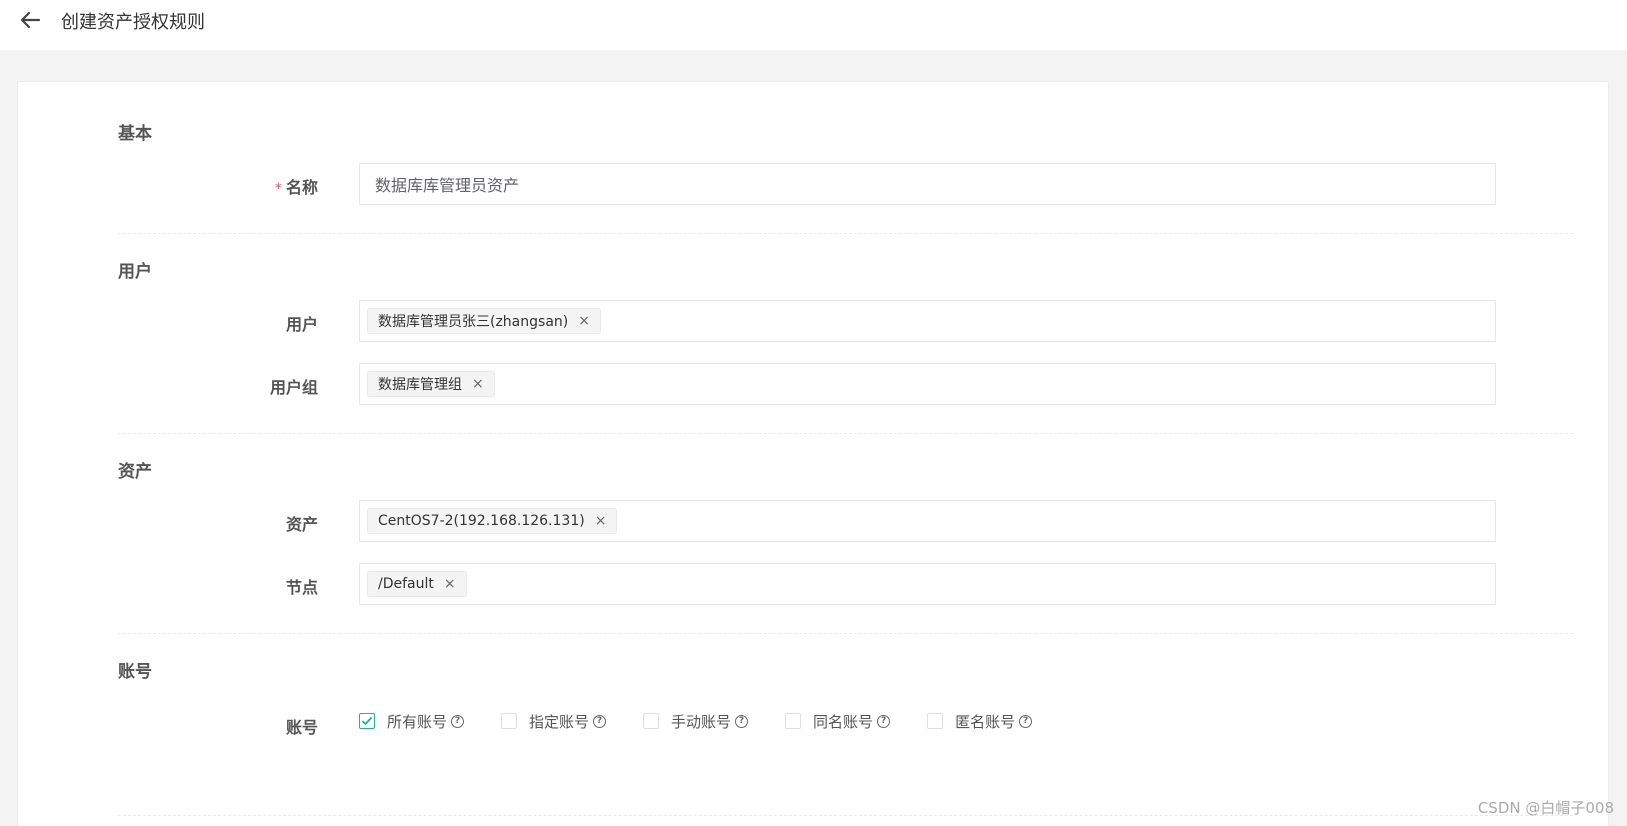 Image resolution: width=1627 pixels, height=826 pixels. I want to click on user-group-tag-close-icon: ×, so click(478, 384).